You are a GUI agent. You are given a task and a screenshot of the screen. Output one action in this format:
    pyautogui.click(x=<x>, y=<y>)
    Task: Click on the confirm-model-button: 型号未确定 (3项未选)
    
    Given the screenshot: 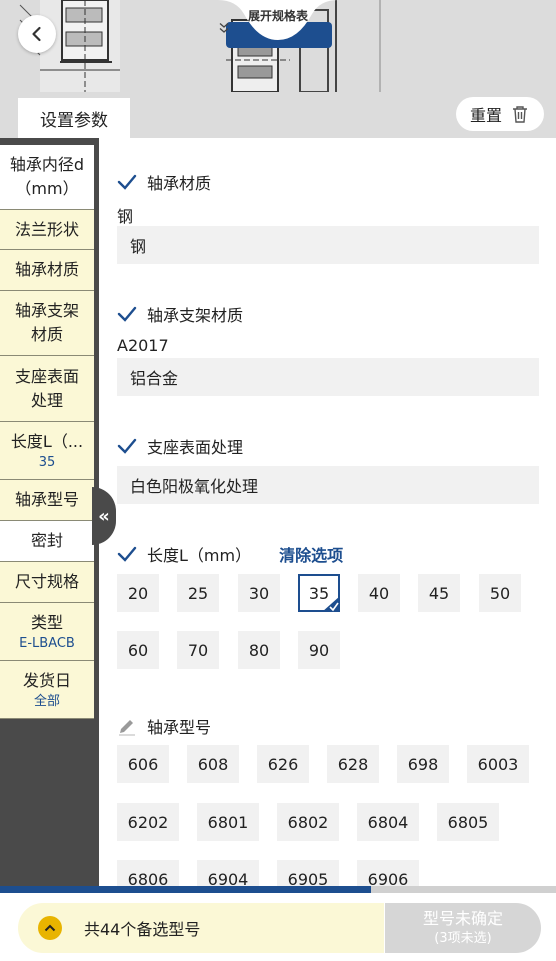 What is the action you would take?
    pyautogui.click(x=463, y=928)
    